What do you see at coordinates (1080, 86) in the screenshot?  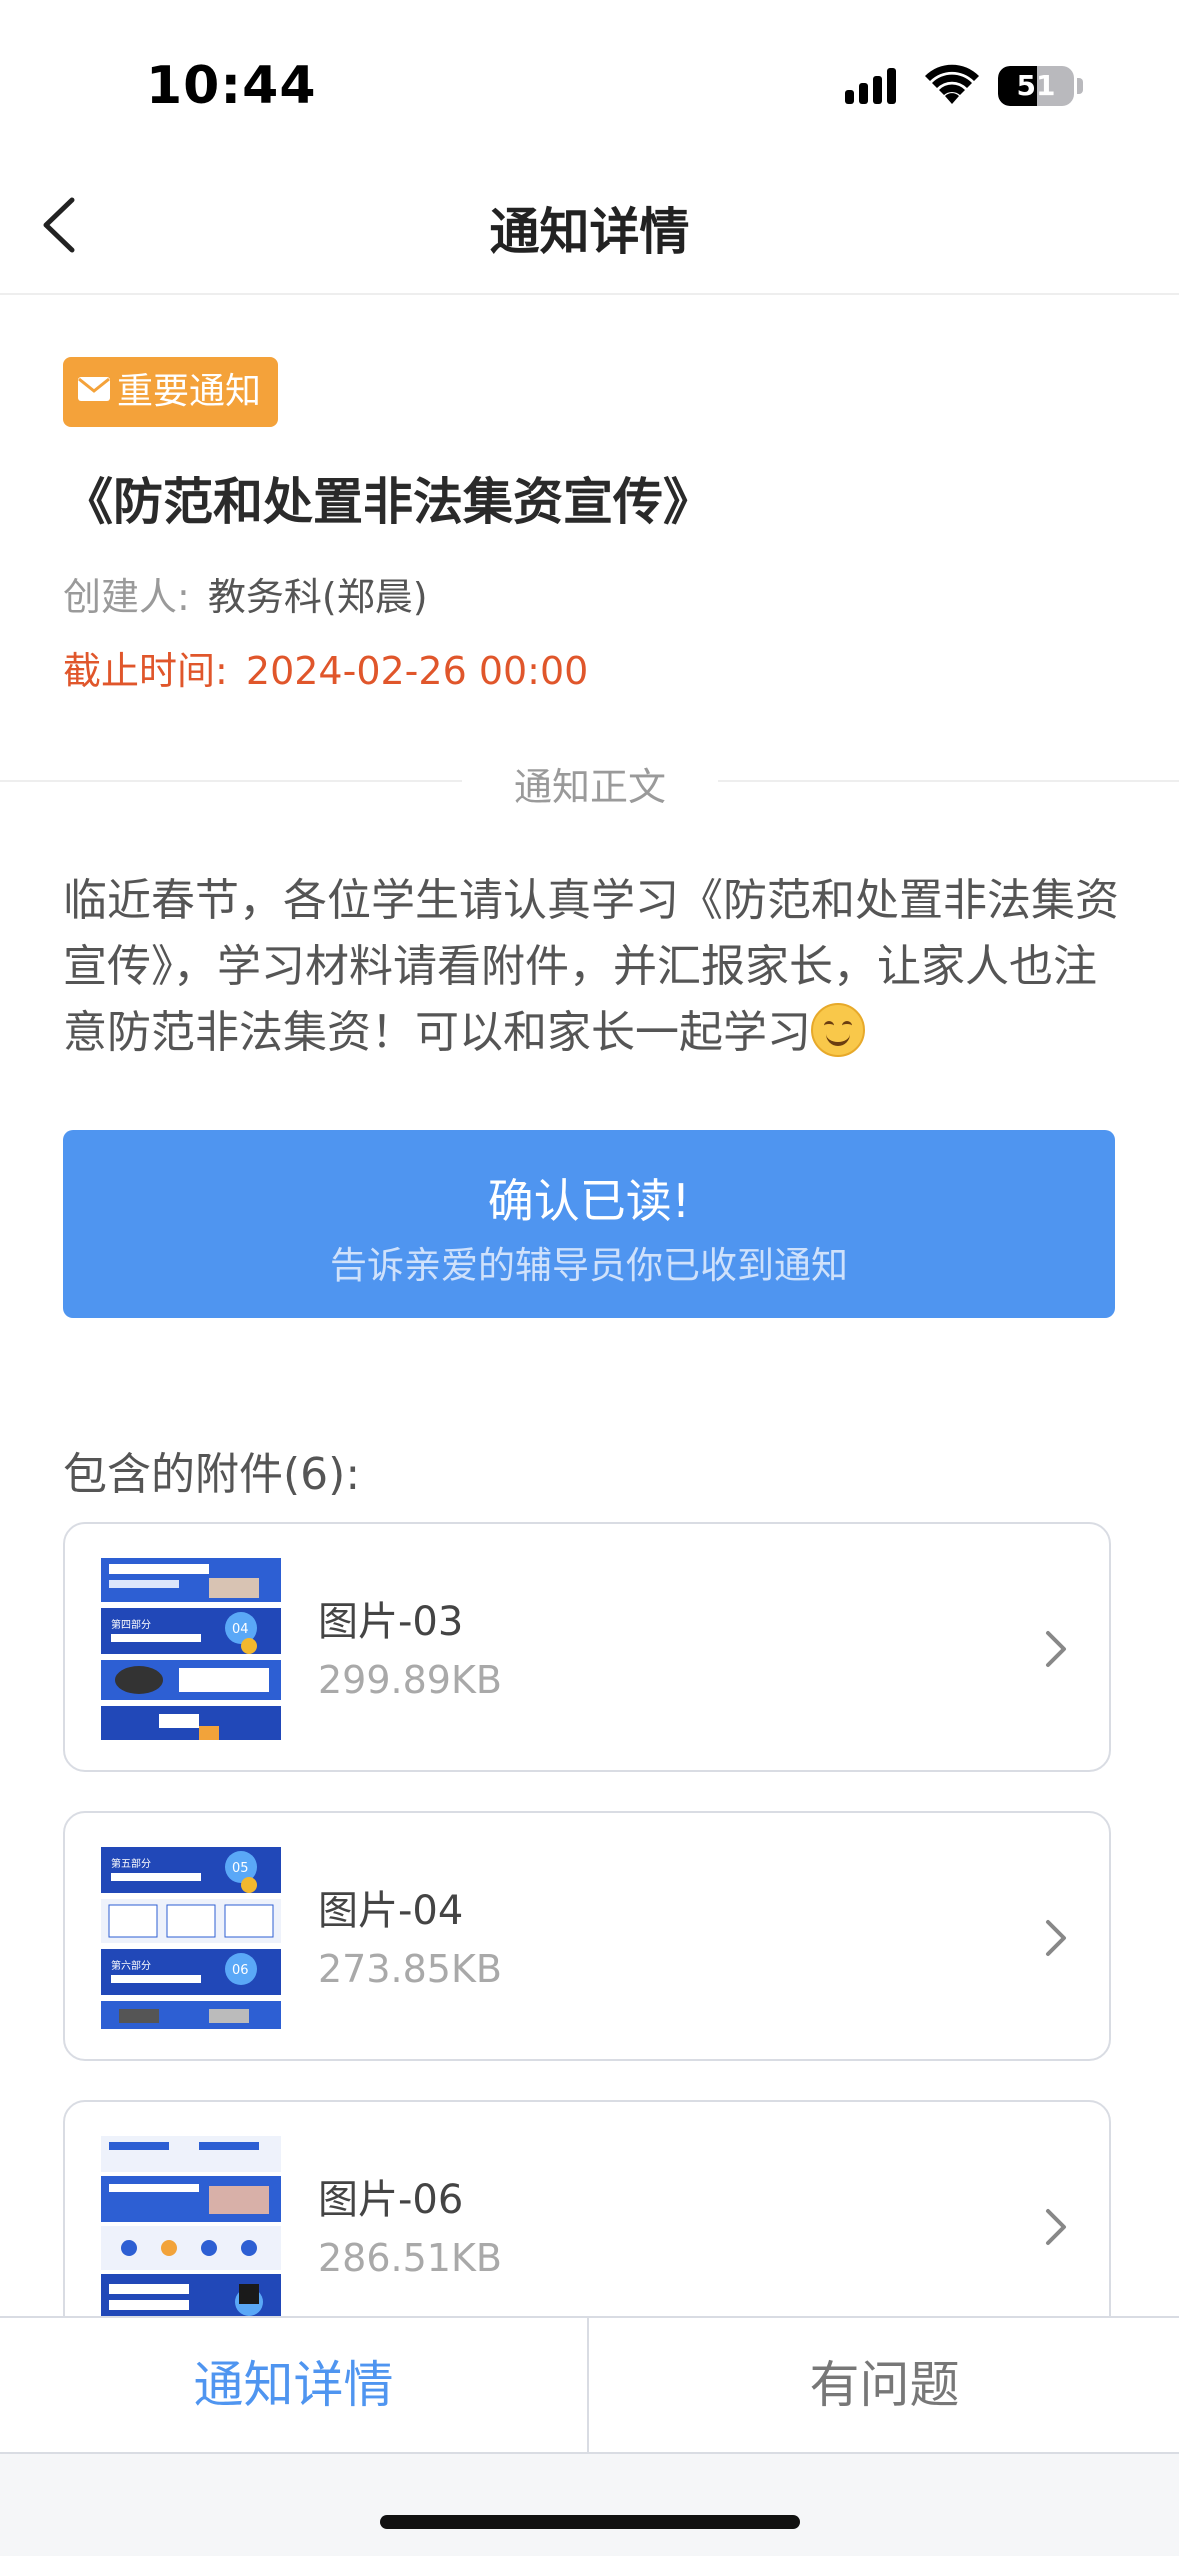 I see `battery-cap` at bounding box center [1080, 86].